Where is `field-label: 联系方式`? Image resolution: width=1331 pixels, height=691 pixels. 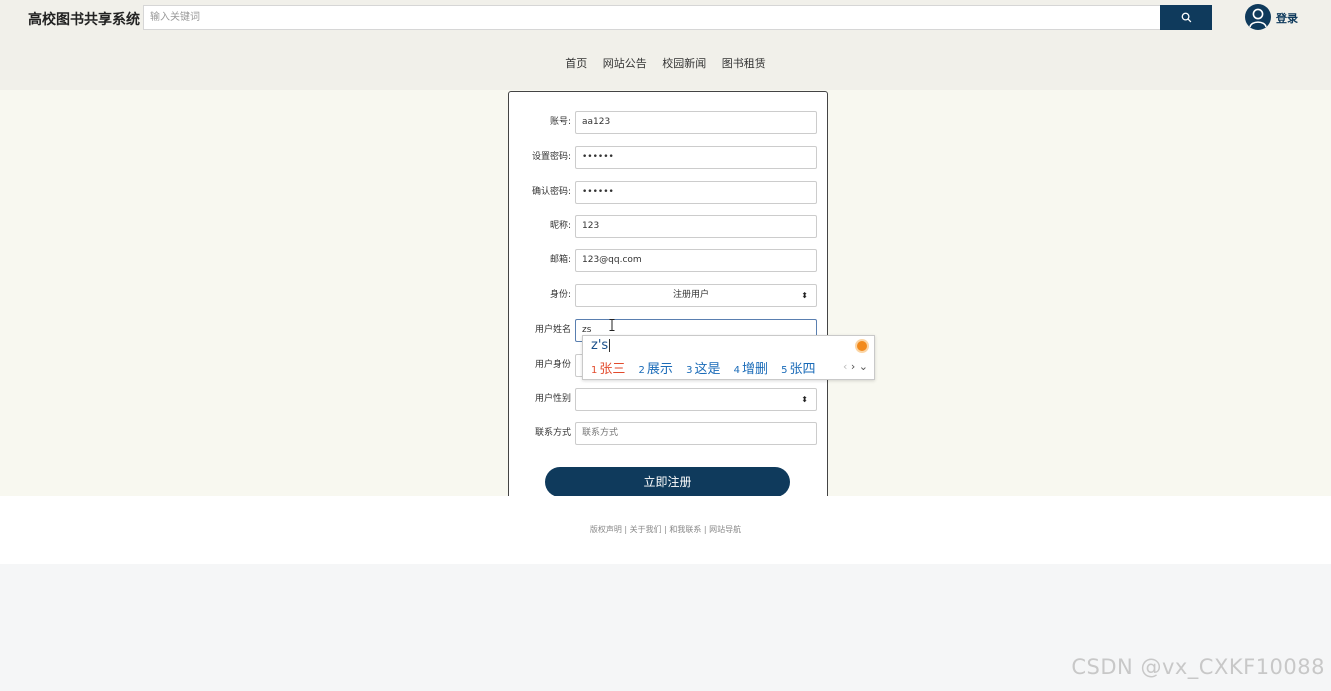
field-label: 联系方式 is located at coordinates (552, 433).